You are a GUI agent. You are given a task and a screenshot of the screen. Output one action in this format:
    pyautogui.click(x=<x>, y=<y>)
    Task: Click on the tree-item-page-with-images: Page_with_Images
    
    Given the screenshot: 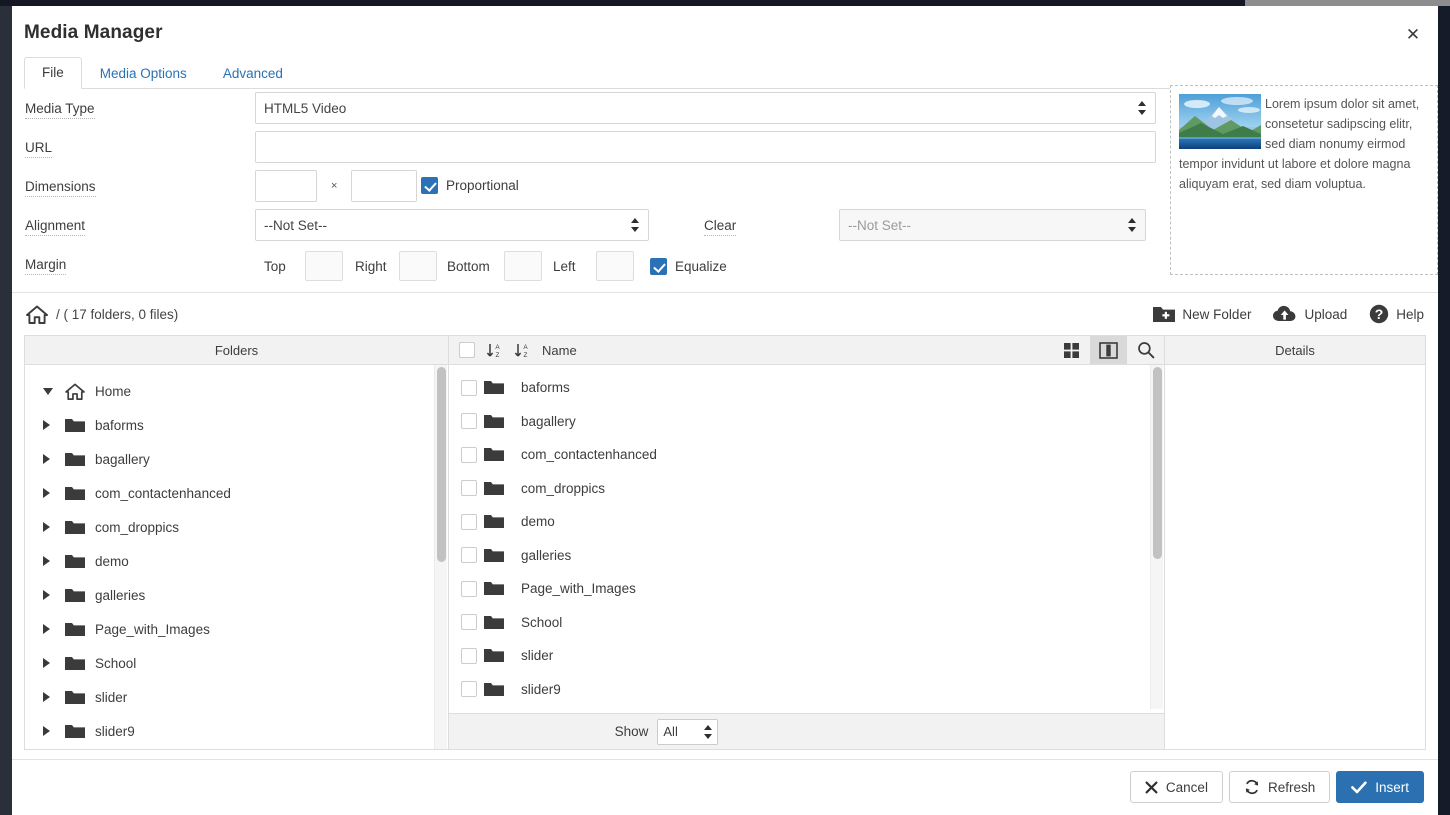 What is the action you would take?
    pyautogui.click(x=236, y=629)
    